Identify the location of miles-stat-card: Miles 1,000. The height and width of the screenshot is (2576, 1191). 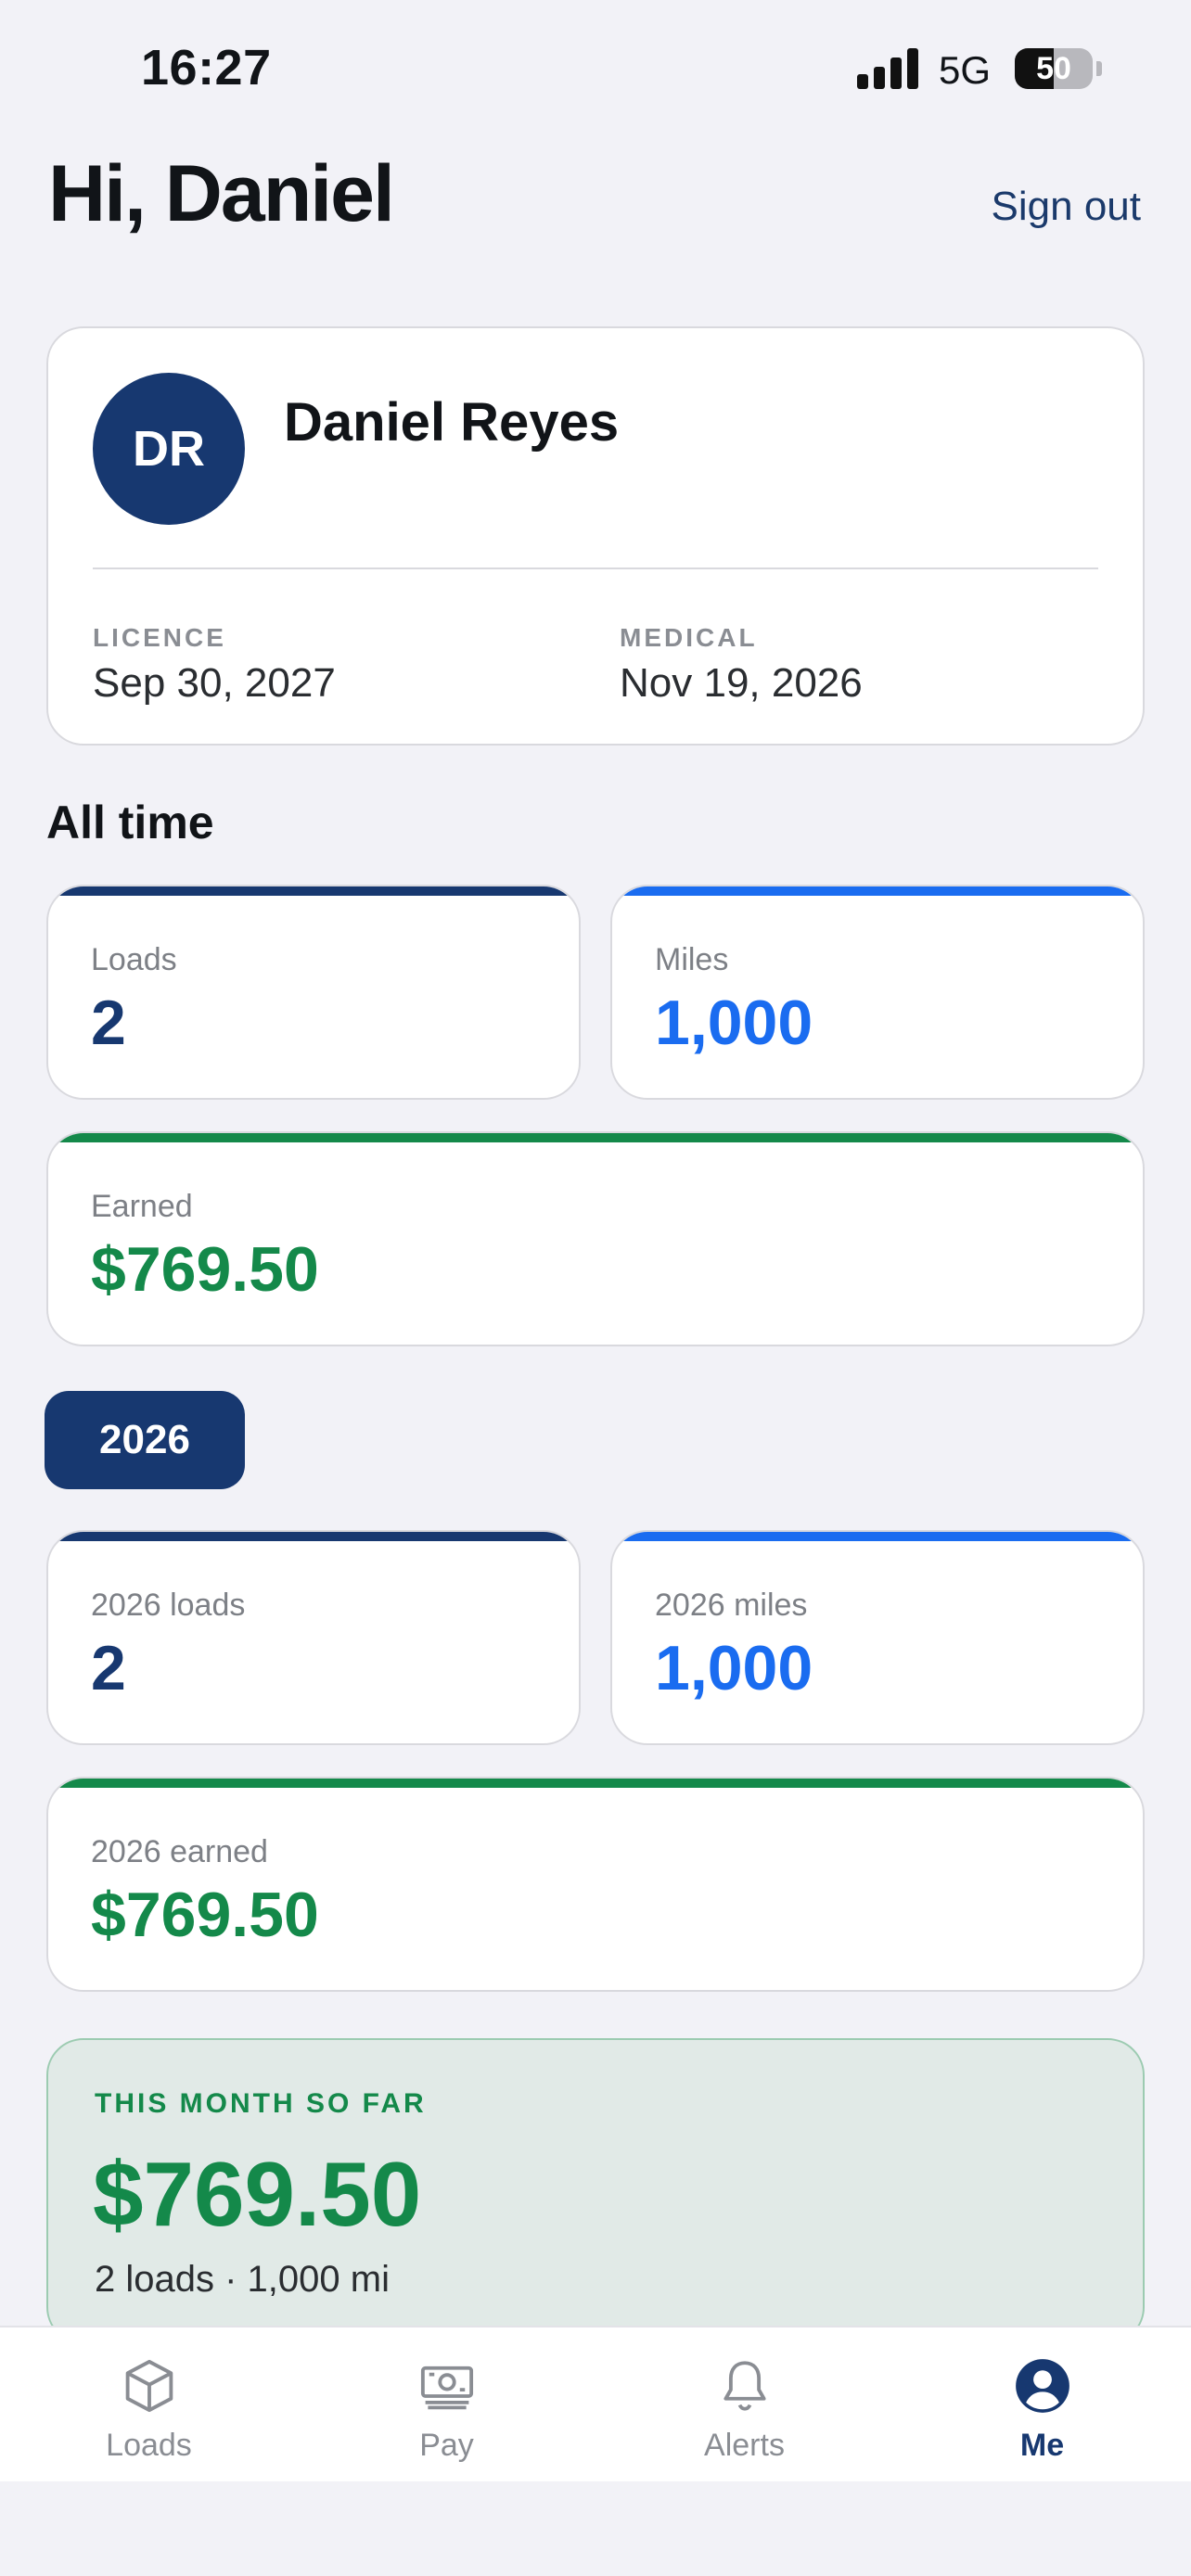
(877, 992).